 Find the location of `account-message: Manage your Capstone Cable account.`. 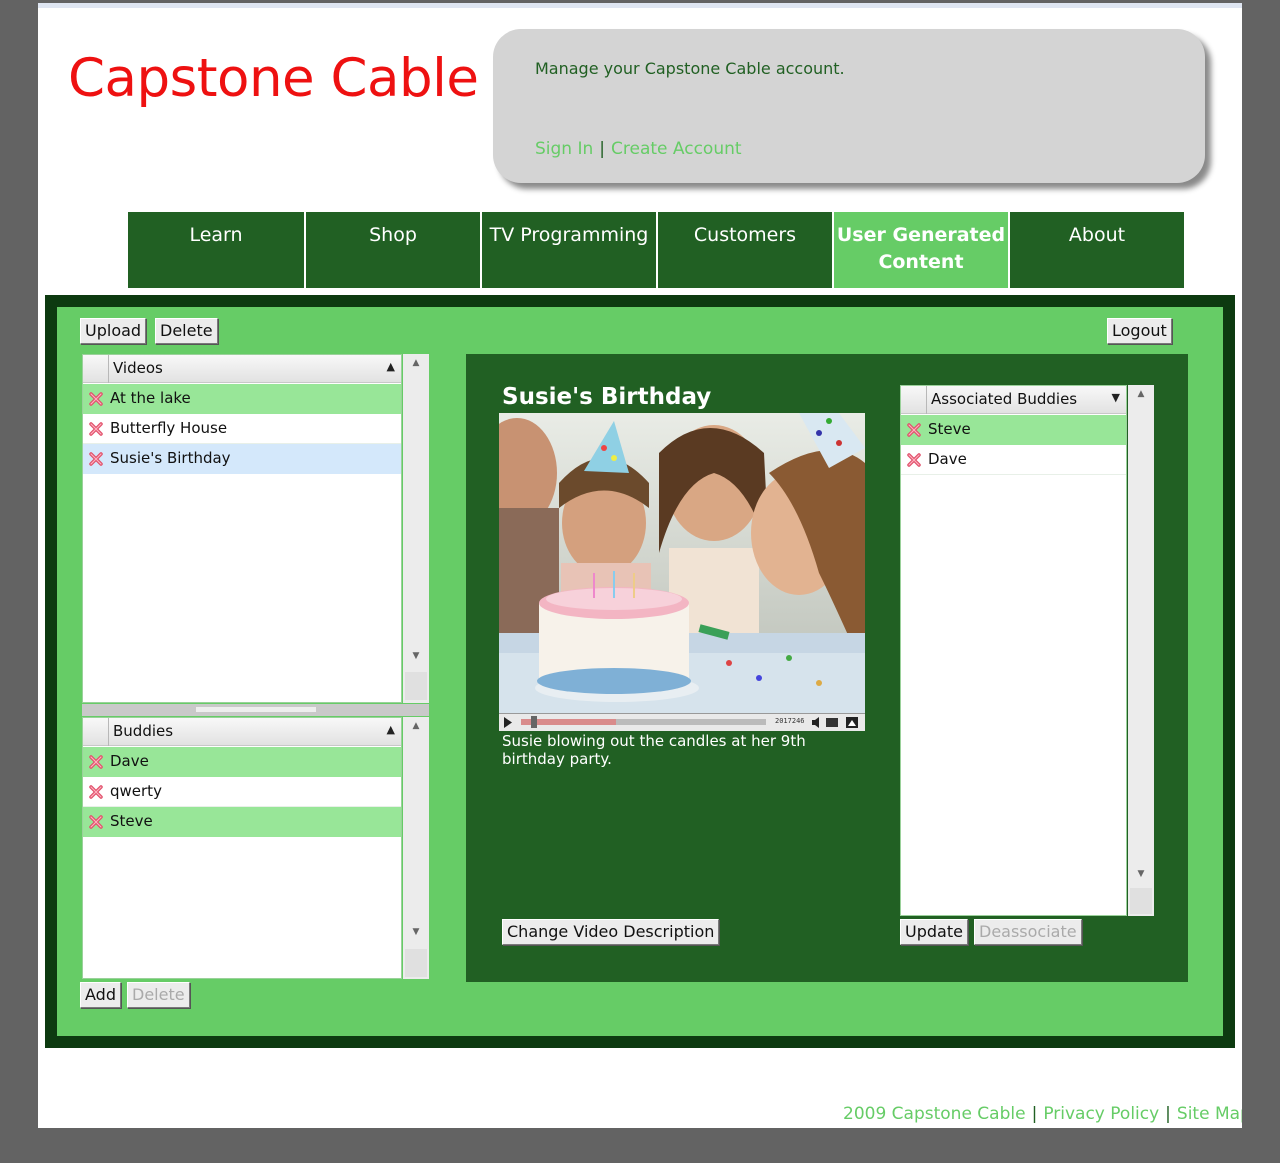

account-message: Manage your Capstone Cable account. is located at coordinates (690, 68).